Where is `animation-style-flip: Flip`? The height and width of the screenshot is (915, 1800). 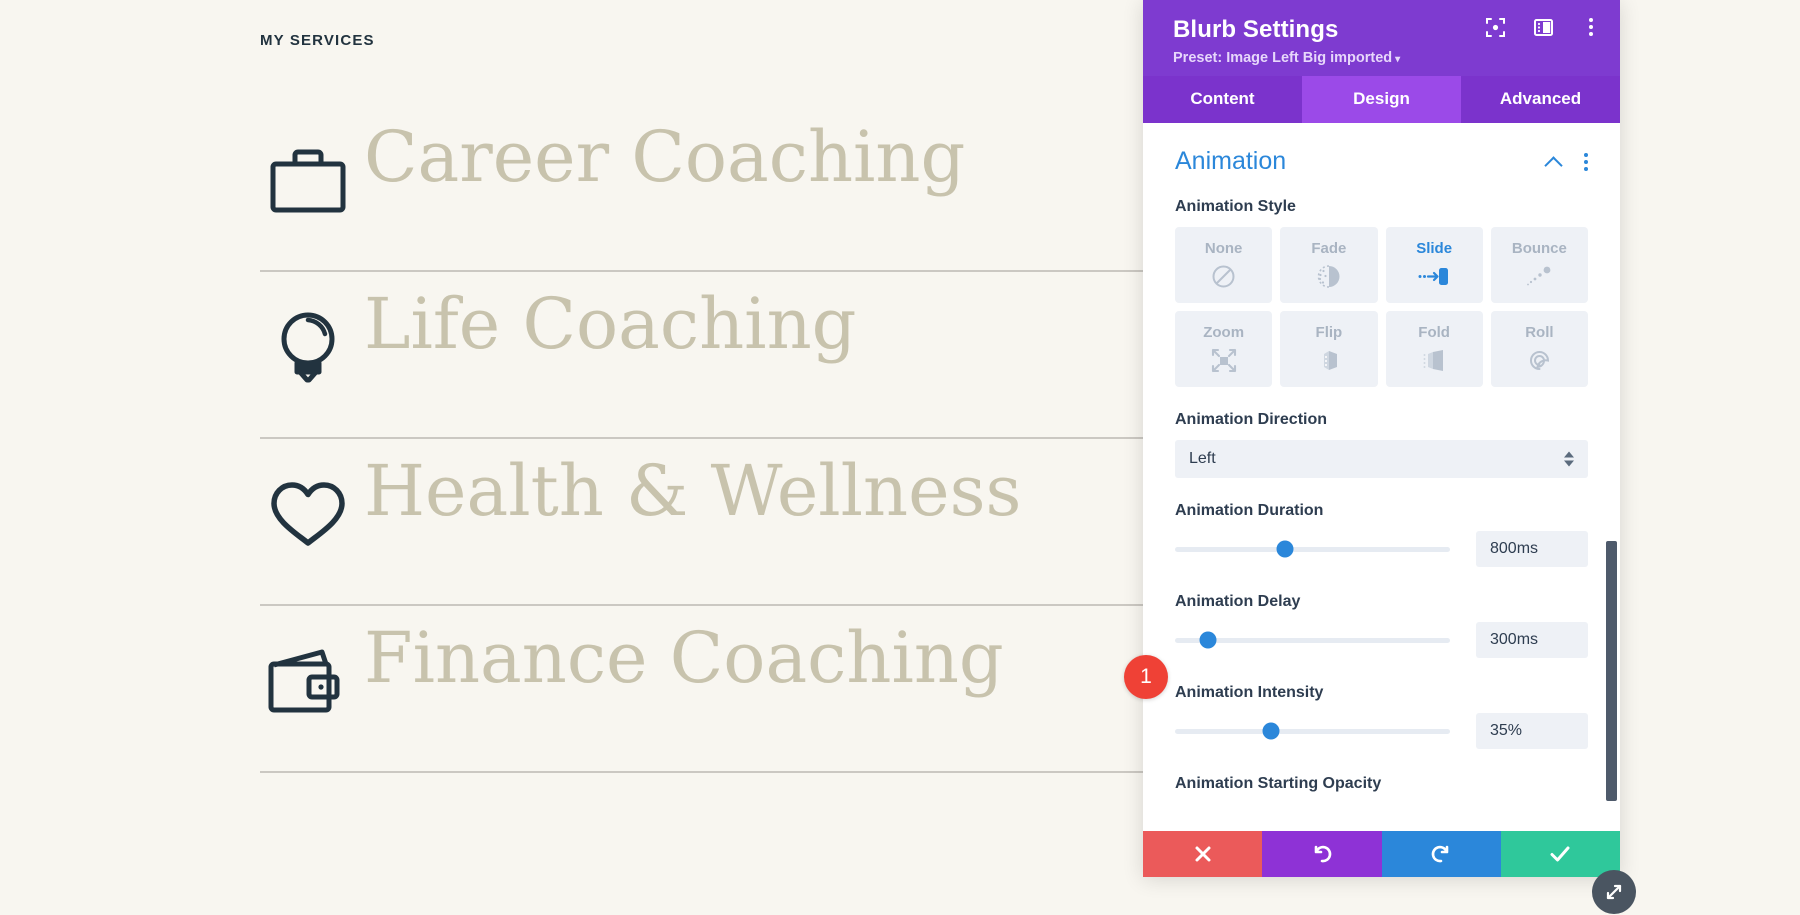 animation-style-flip: Flip is located at coordinates (1329, 349).